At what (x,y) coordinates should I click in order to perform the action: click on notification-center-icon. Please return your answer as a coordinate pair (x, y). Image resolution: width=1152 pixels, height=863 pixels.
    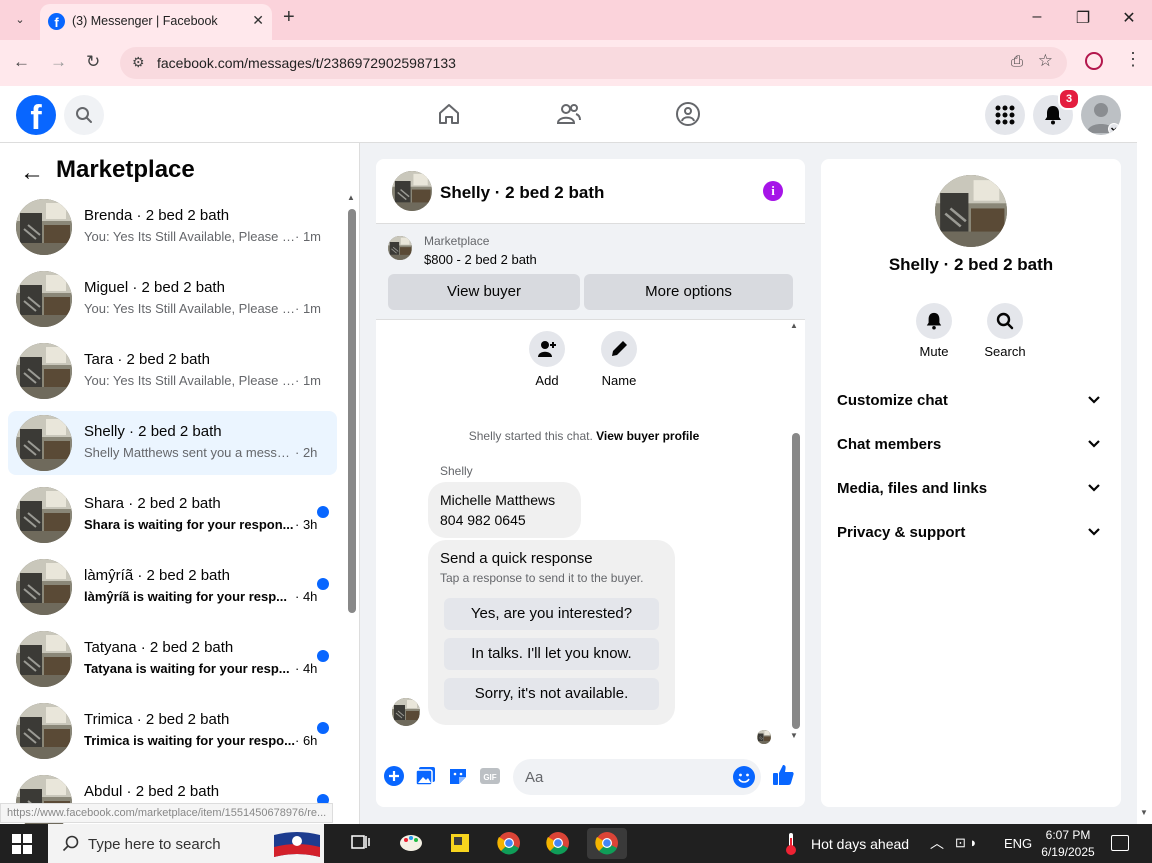
    Looking at the image, I should click on (1120, 843).